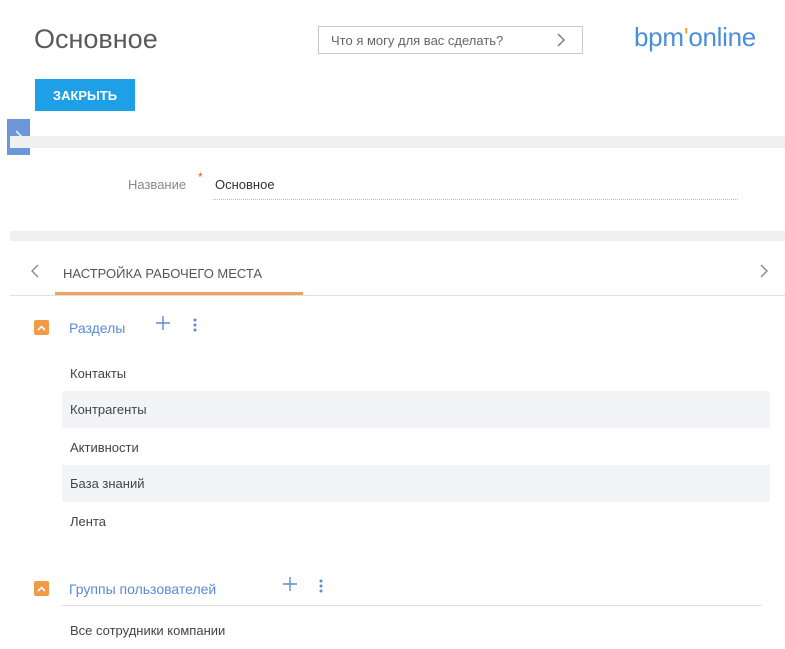  What do you see at coordinates (443, 40) in the screenshot?
I see `search-placeholder: Что я могу для вас сделать?` at bounding box center [443, 40].